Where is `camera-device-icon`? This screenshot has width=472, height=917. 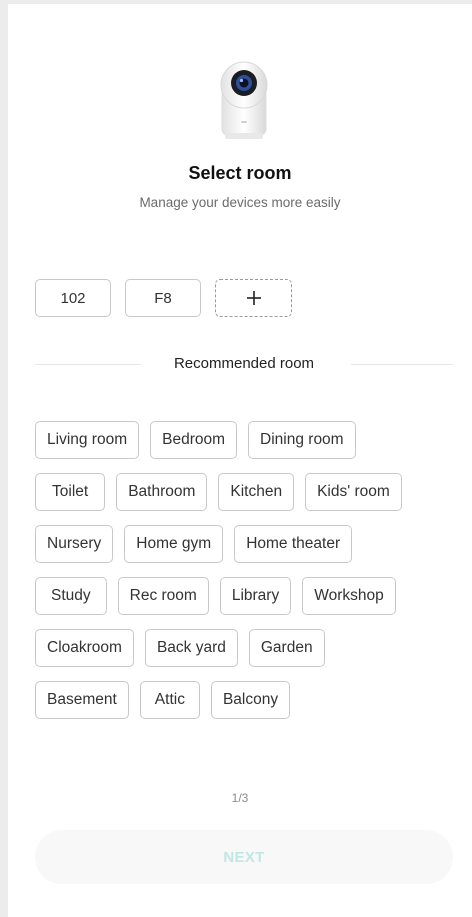
camera-device-icon is located at coordinates (244, 100).